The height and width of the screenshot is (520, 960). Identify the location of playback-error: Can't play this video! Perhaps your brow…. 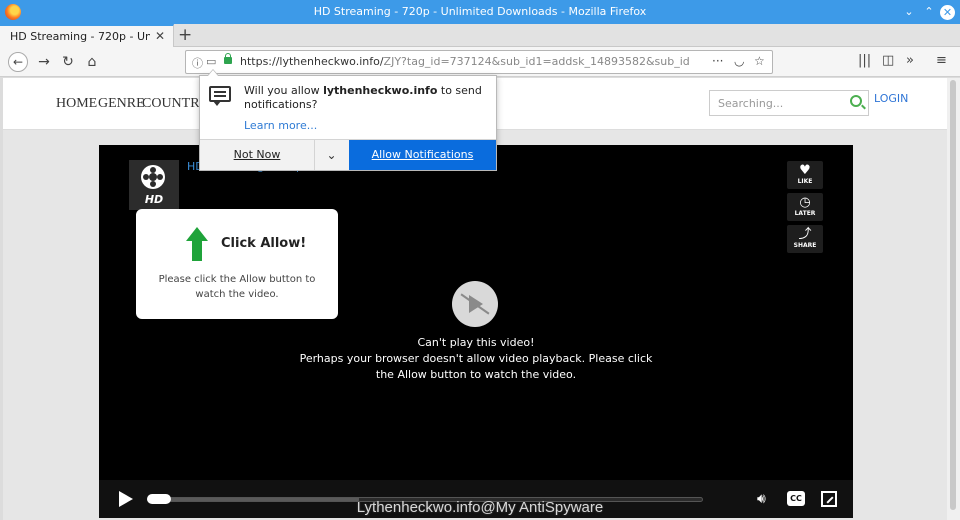
(476, 359).